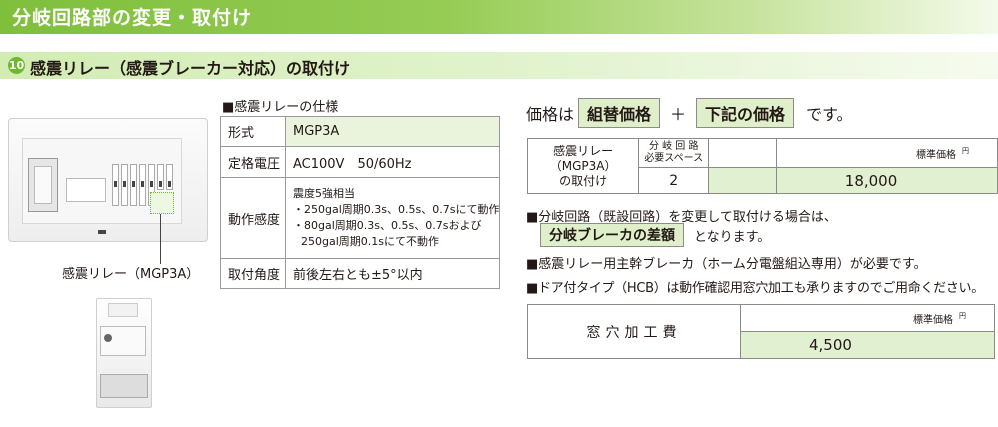  I want to click on note-door-type: ■ドア付タイプ（HCB）は動作確認用窓穴加工も承りますのでご用命ください。, so click(755, 288).